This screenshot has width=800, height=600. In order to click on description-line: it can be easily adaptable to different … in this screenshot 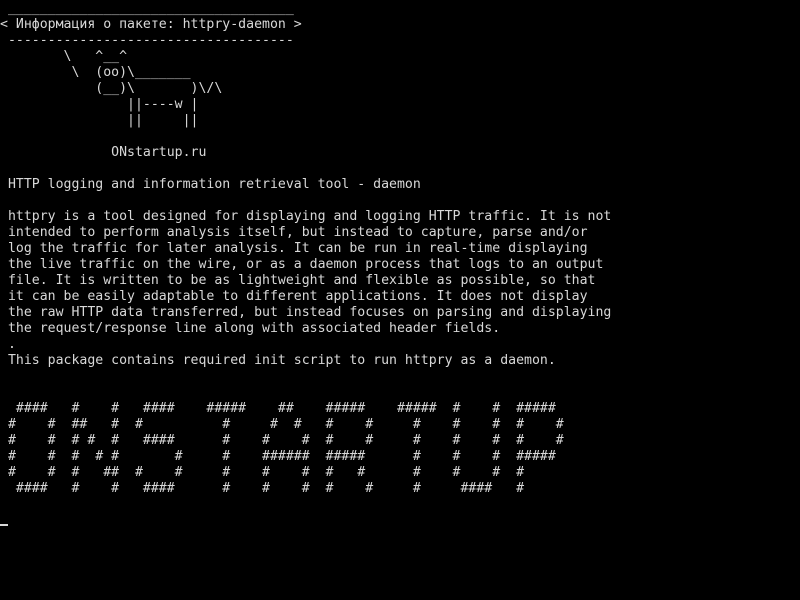, I will do `click(294, 296)`.